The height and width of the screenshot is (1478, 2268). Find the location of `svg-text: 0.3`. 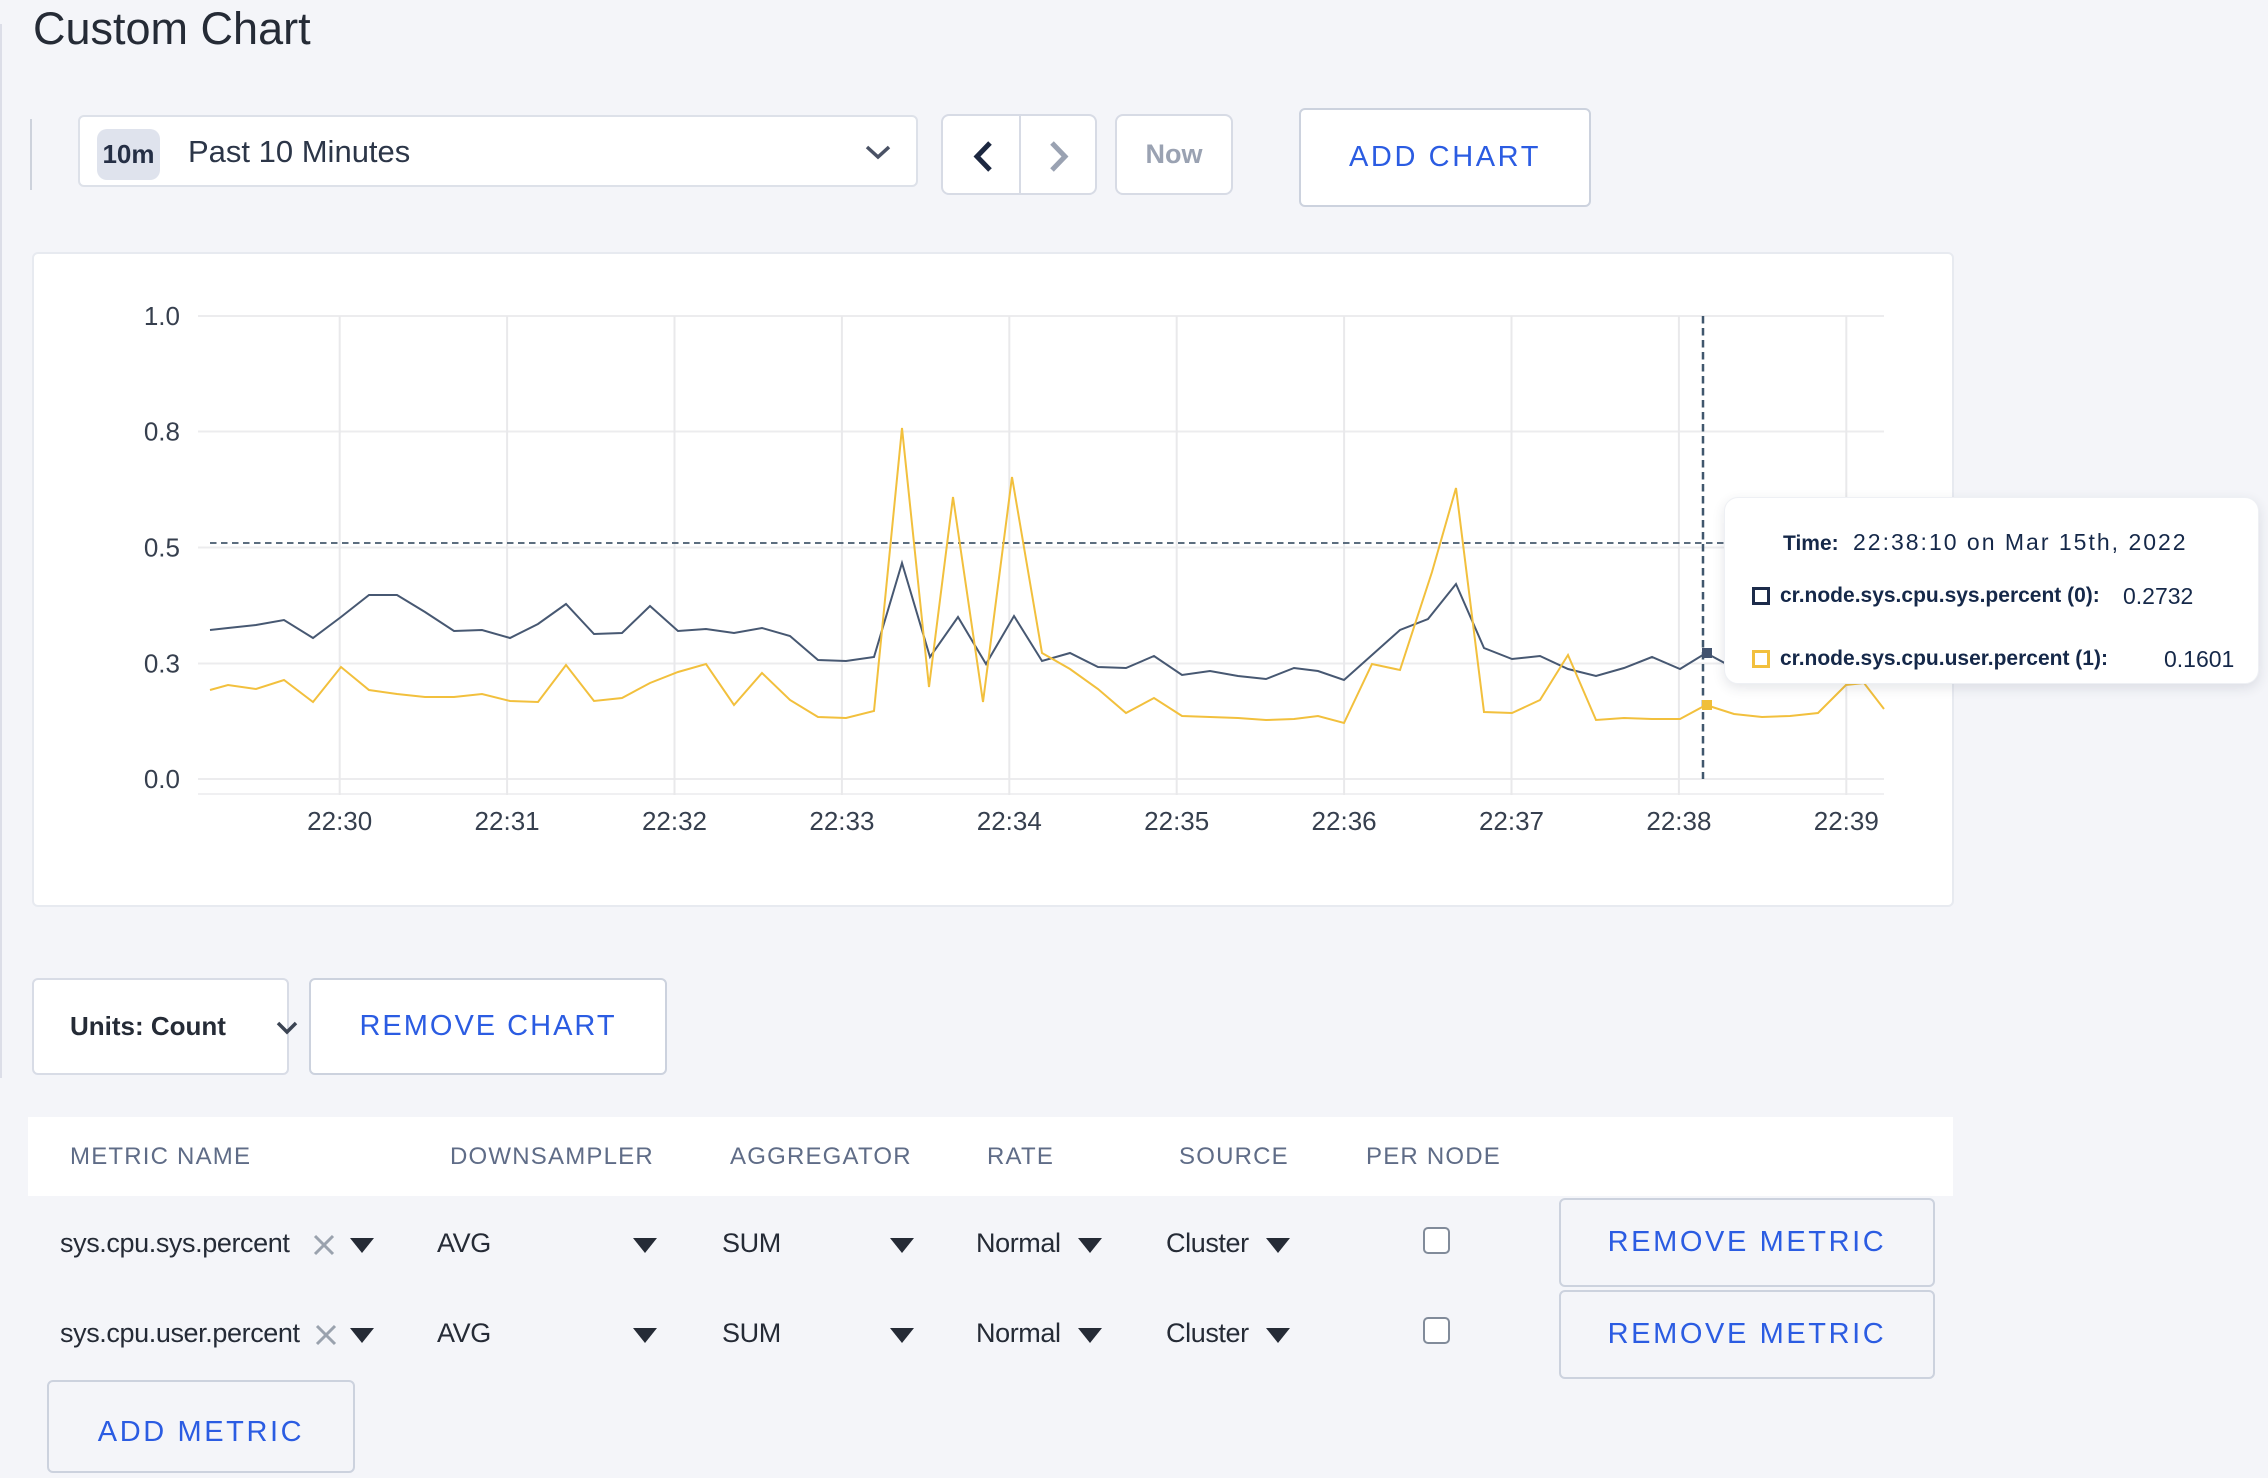

svg-text: 0.3 is located at coordinates (162, 664).